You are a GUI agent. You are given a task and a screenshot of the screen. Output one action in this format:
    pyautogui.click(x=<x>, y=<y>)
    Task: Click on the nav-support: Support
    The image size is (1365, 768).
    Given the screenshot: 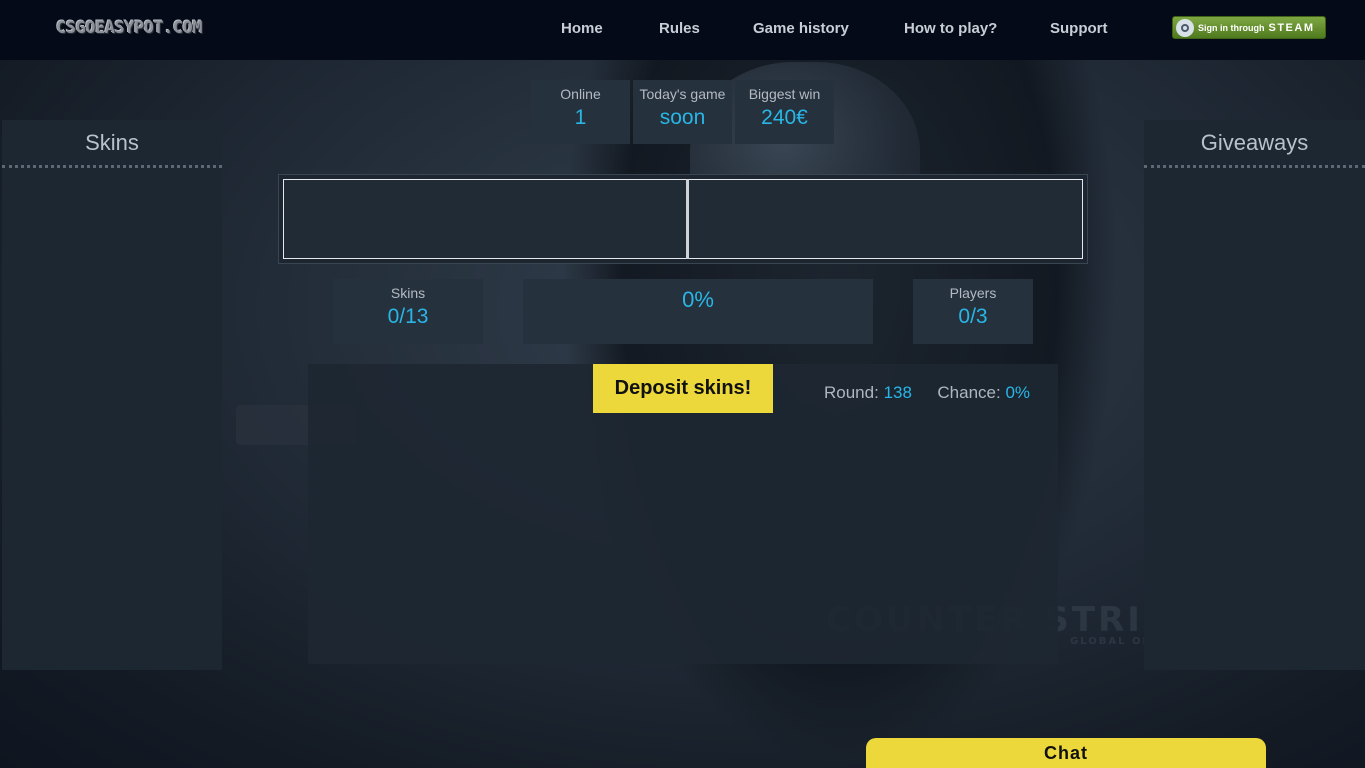 What is the action you would take?
    pyautogui.click(x=1079, y=28)
    